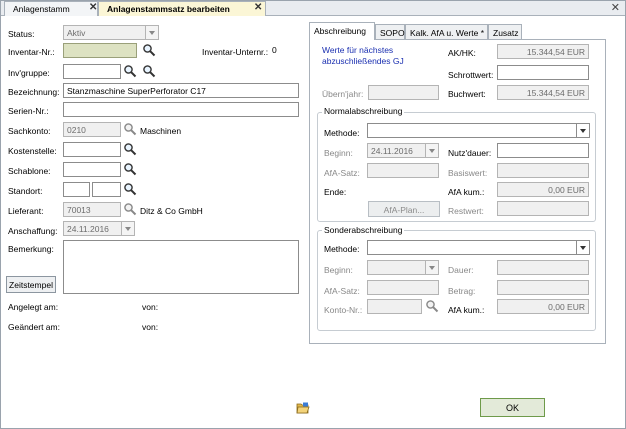  What do you see at coordinates (403, 267) in the screenshot?
I see `sonder-beginn-field` at bounding box center [403, 267].